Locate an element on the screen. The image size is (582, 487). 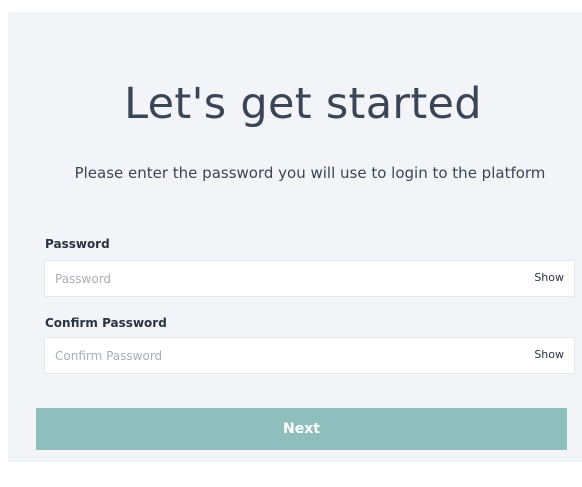
confirm-password-field: Show is located at coordinates (309, 355).